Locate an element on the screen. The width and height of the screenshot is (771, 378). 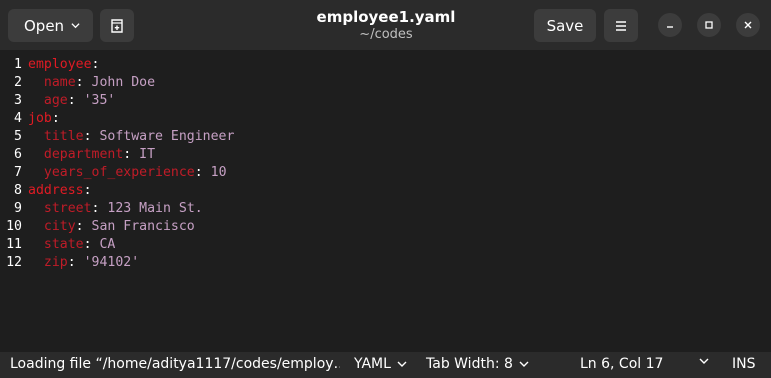
line-number: 4 is located at coordinates (18, 118).